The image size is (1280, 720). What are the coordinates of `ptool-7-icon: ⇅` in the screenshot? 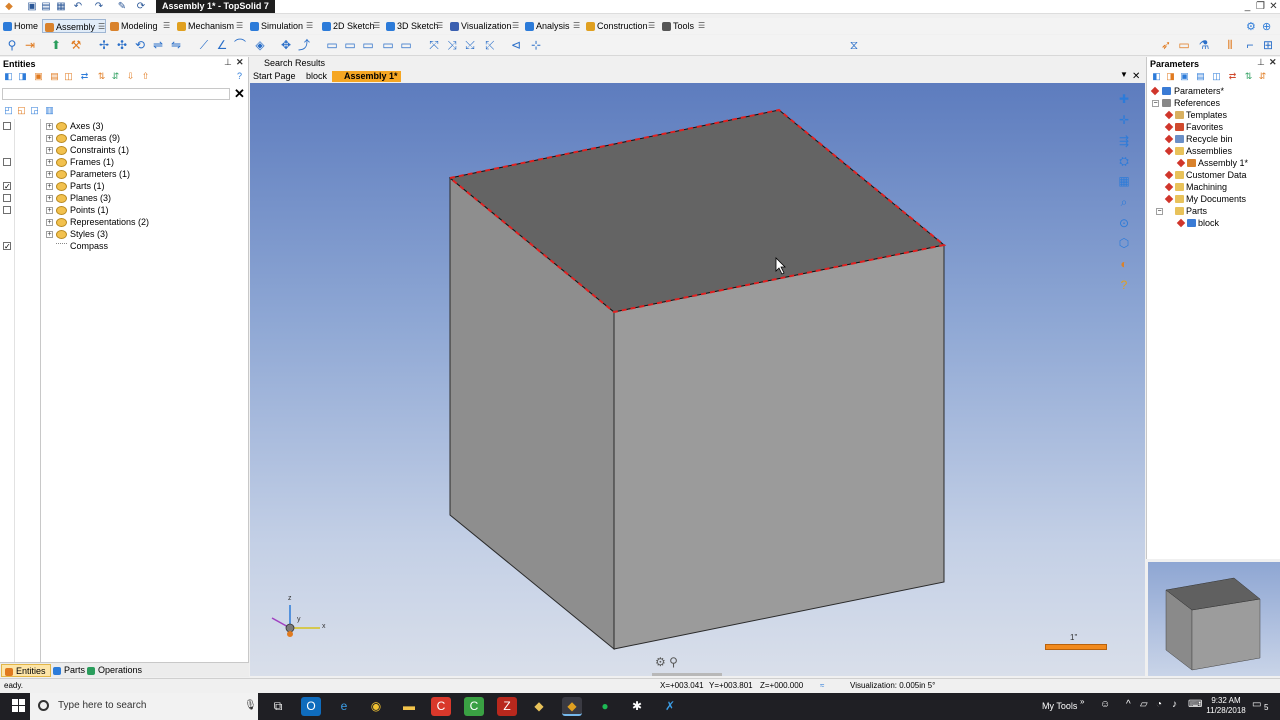 It's located at (1248, 76).